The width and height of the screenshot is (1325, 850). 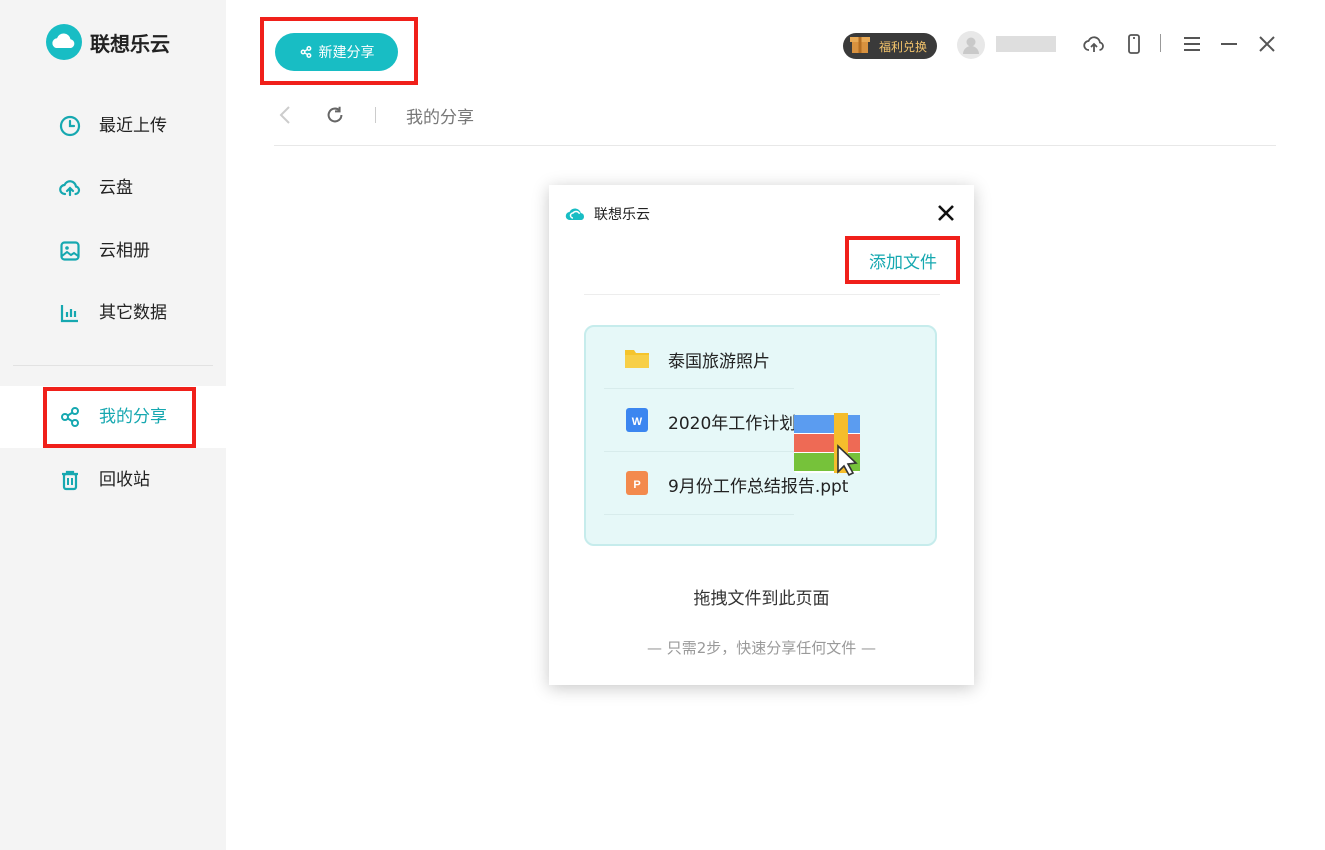 I want to click on avatar, so click(x=971, y=45).